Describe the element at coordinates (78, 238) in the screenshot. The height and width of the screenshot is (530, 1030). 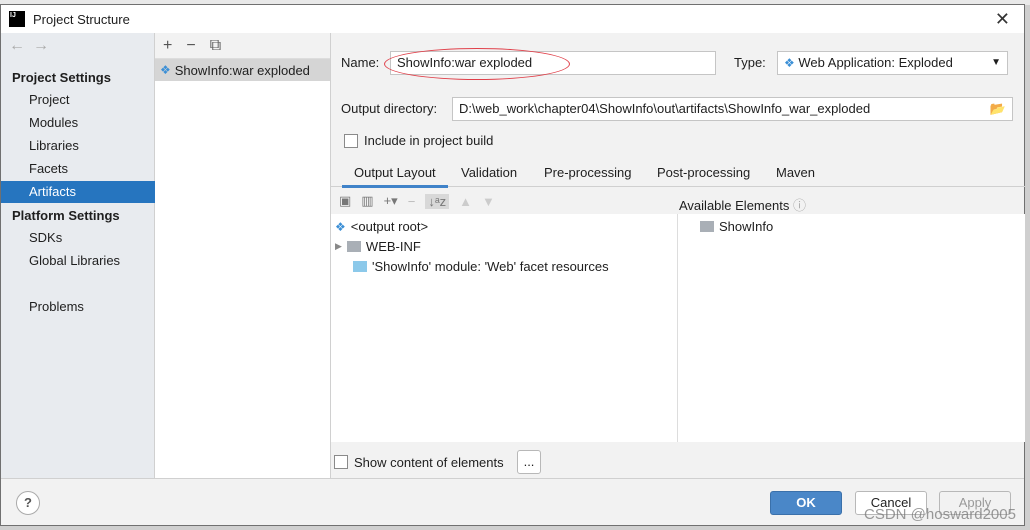
I see `sidebar-item-sdks: SDKs` at that location.